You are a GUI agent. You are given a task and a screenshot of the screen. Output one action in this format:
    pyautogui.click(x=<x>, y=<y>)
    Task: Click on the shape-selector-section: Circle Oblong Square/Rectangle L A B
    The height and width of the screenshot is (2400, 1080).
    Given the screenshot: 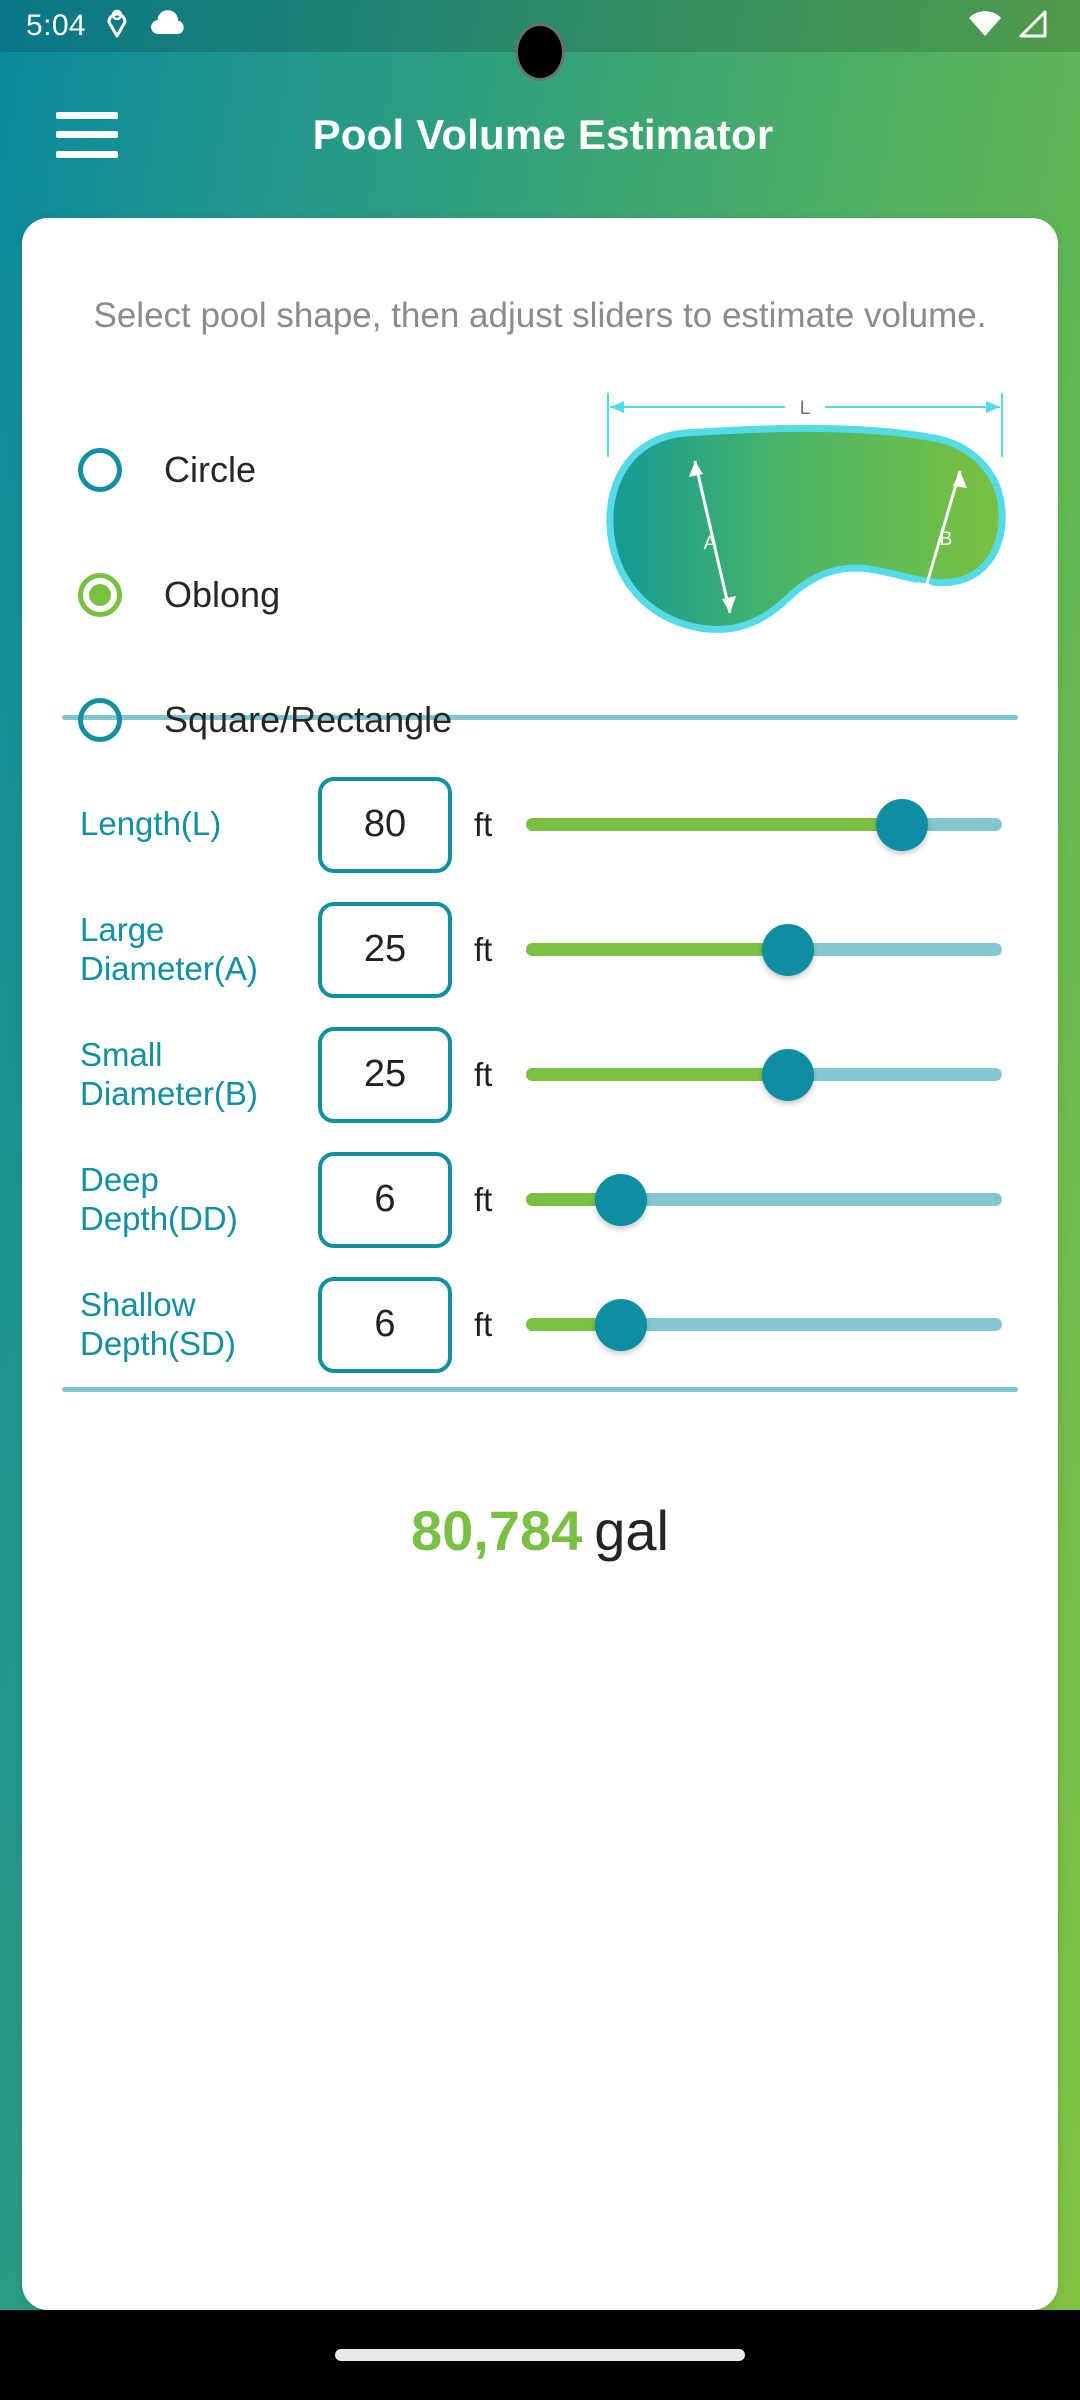 What is the action you would take?
    pyautogui.click(x=540, y=559)
    